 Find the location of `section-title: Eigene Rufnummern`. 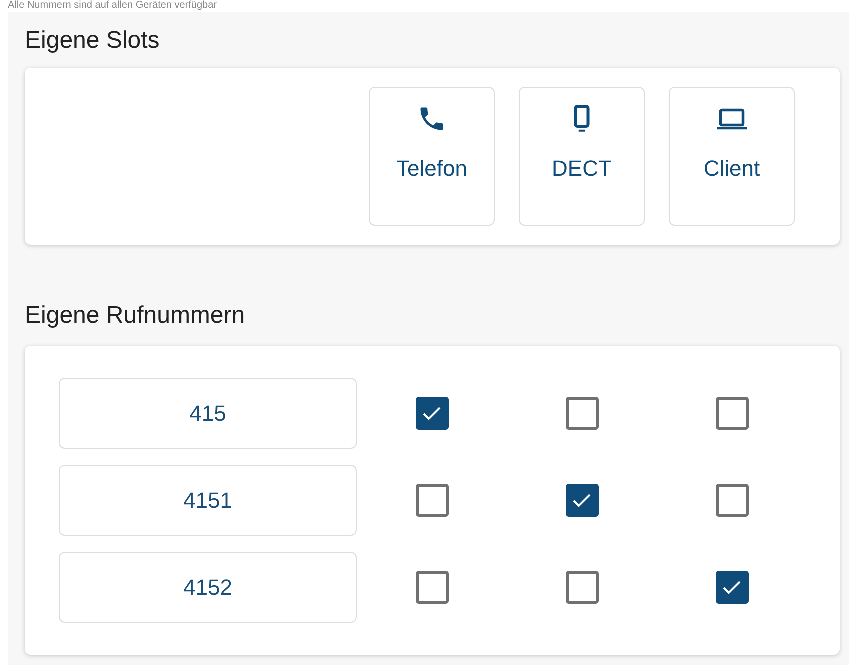

section-title: Eigene Rufnummern is located at coordinates (135, 316).